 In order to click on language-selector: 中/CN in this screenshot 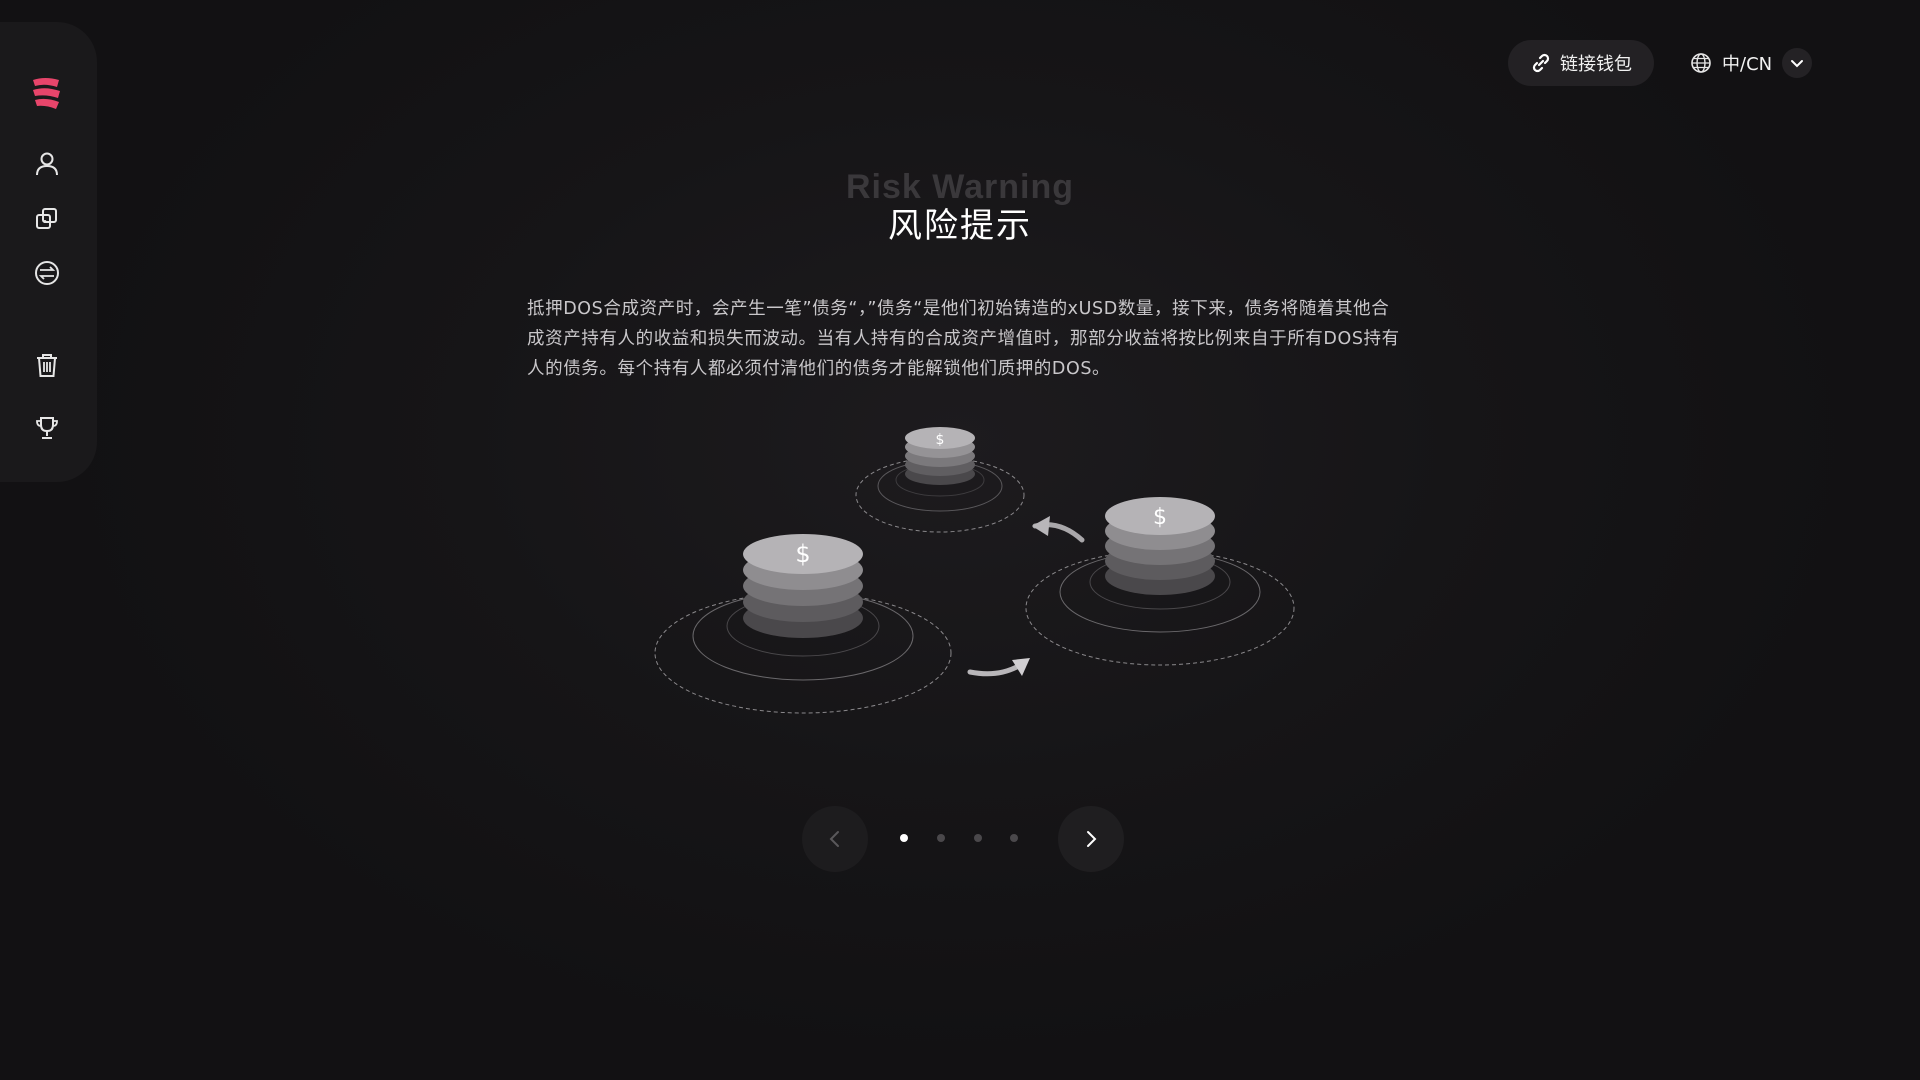, I will do `click(1751, 63)`.